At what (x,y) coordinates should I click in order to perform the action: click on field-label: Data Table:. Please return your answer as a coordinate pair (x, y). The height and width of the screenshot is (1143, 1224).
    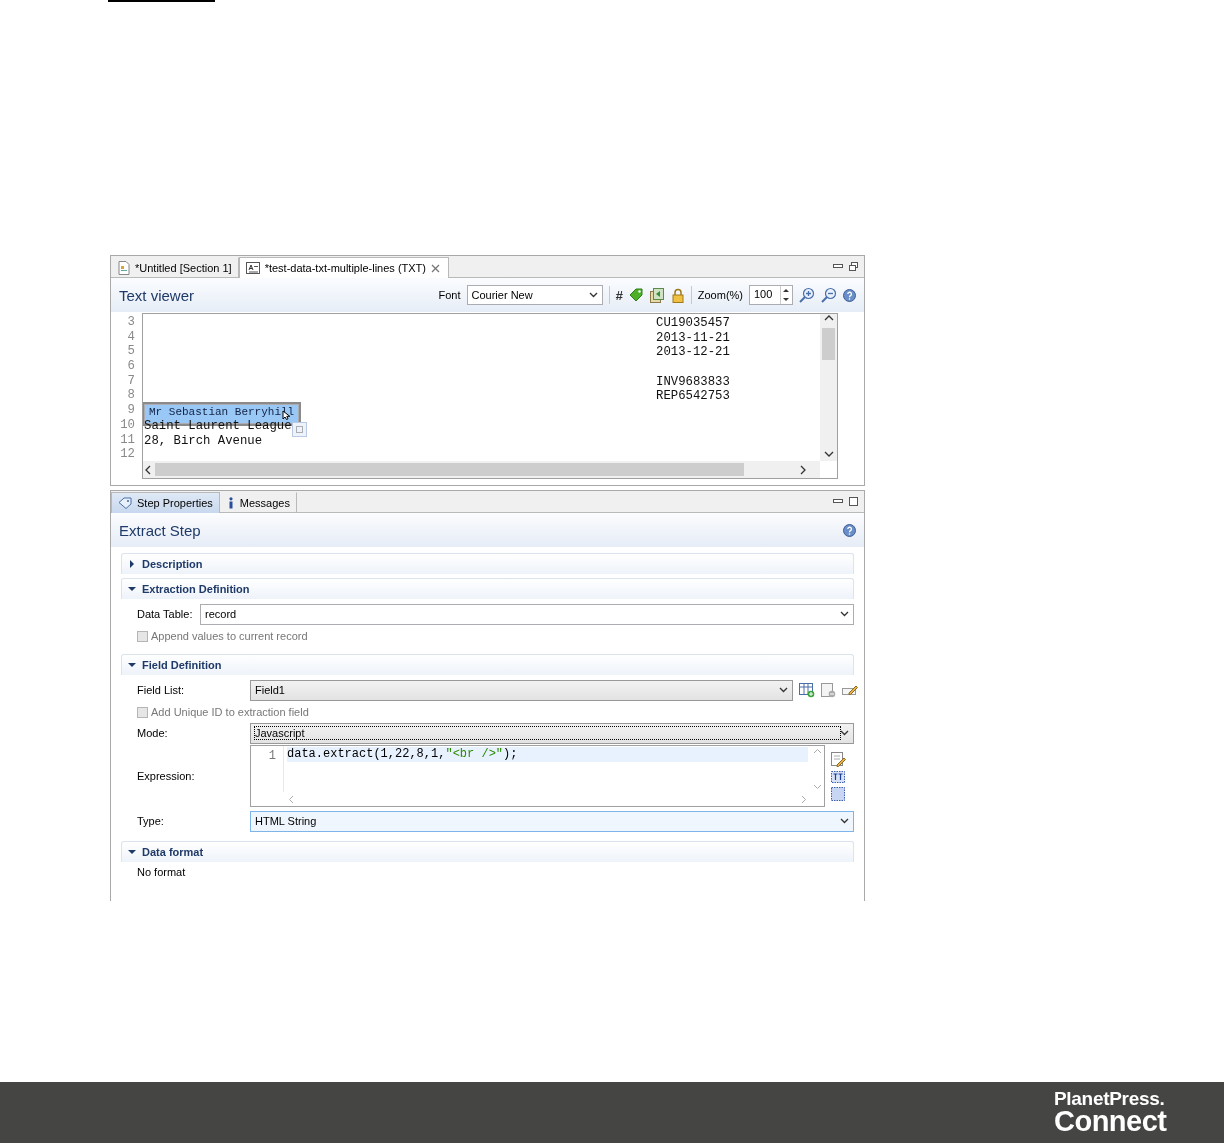
    Looking at the image, I should click on (165, 614).